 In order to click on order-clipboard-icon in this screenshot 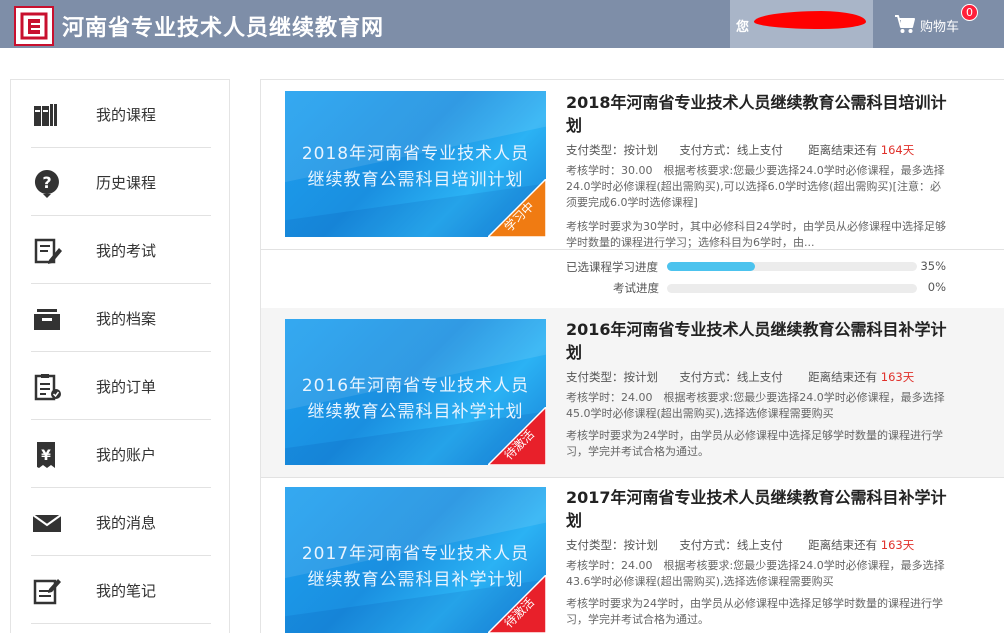, I will do `click(47, 387)`.